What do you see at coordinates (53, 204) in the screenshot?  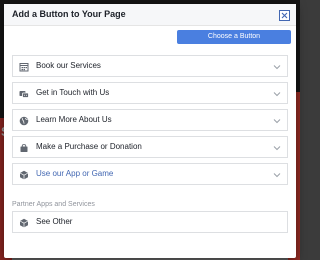 I see `partner-apps-section-label: Partner Apps and Services` at bounding box center [53, 204].